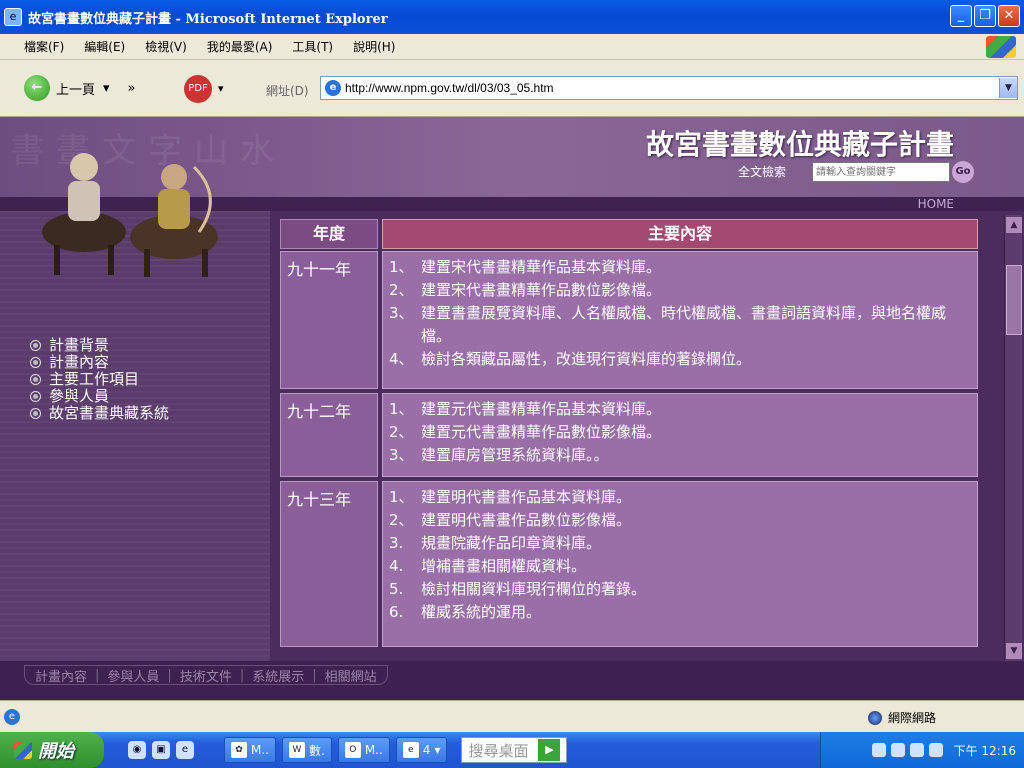 The image size is (1024, 768). What do you see at coordinates (672, 88) in the screenshot?
I see `address-input` at bounding box center [672, 88].